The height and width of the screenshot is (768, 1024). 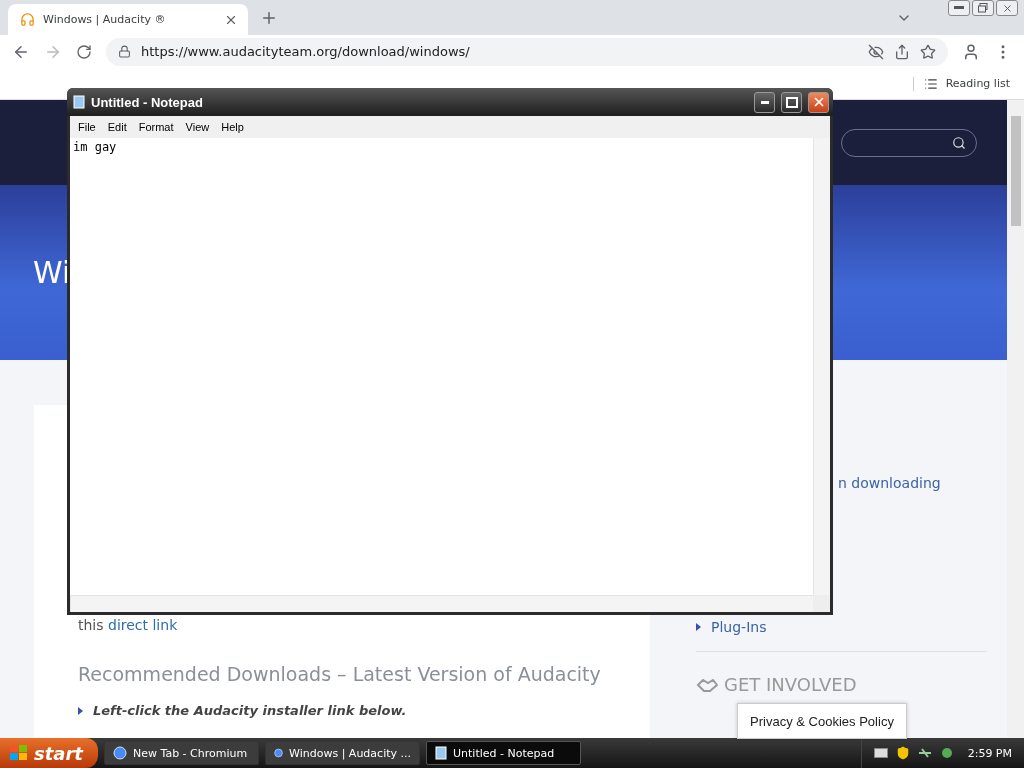 I want to click on menu-item: File, so click(x=87, y=127).